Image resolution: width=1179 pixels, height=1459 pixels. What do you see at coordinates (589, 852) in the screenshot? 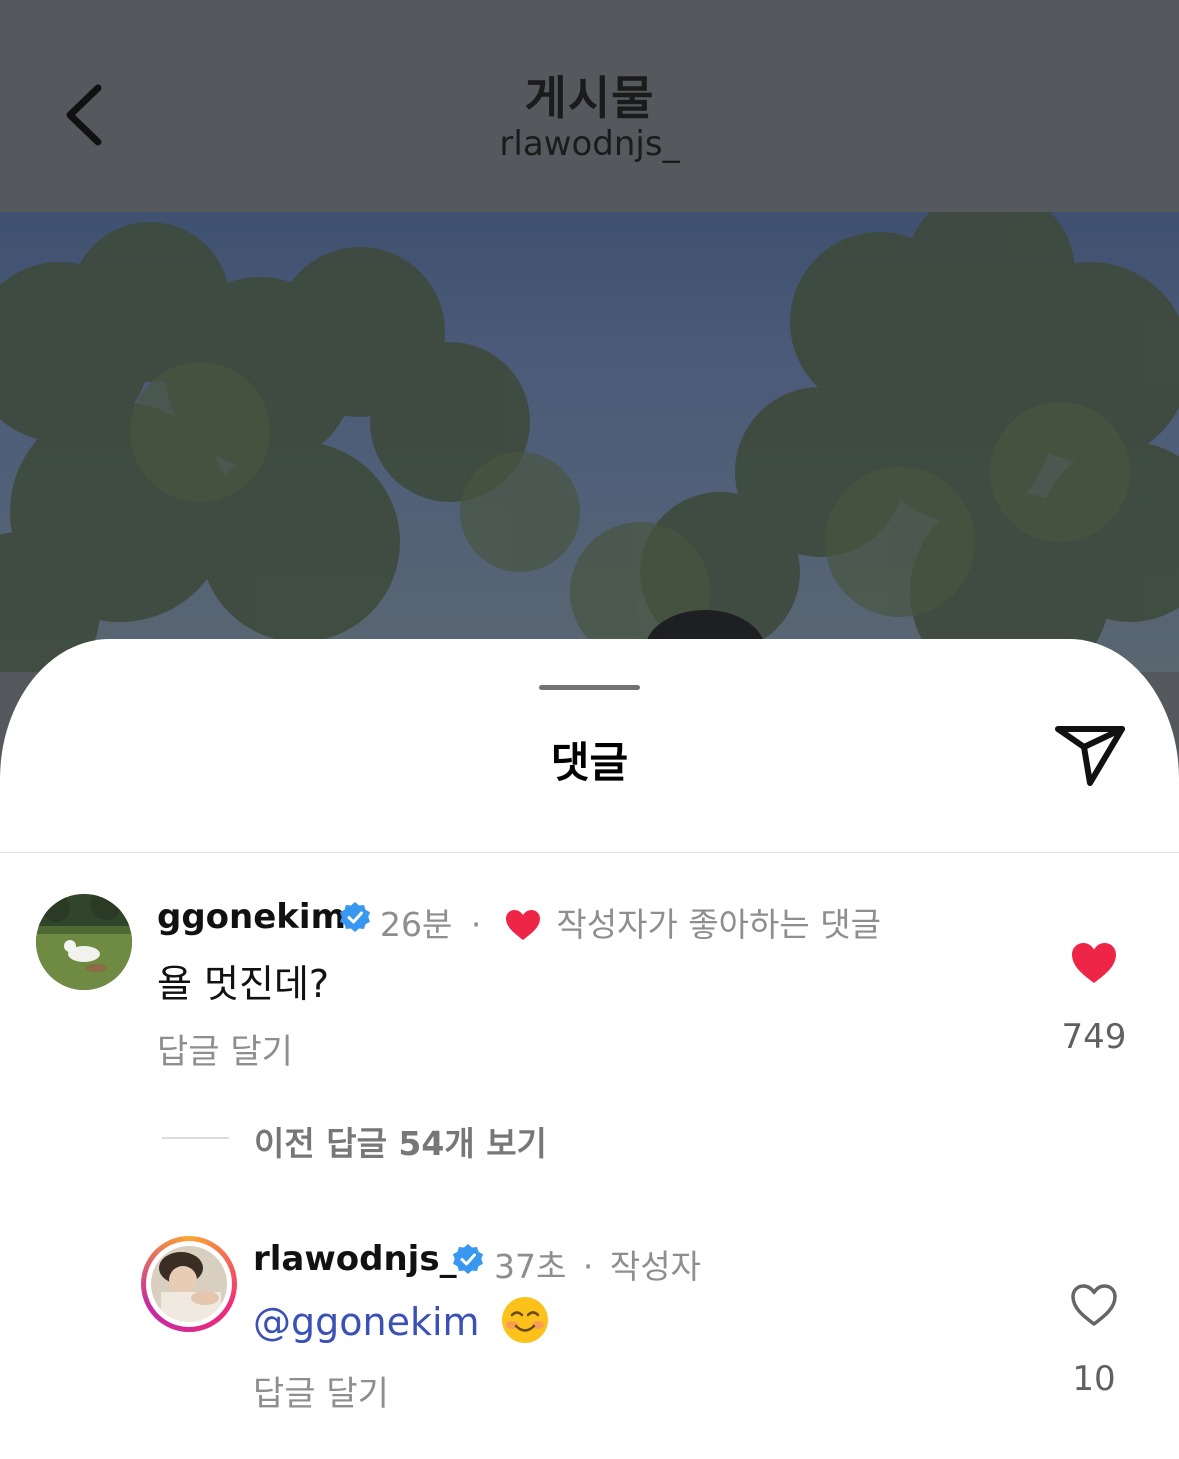
I see `sheet-divider` at bounding box center [589, 852].